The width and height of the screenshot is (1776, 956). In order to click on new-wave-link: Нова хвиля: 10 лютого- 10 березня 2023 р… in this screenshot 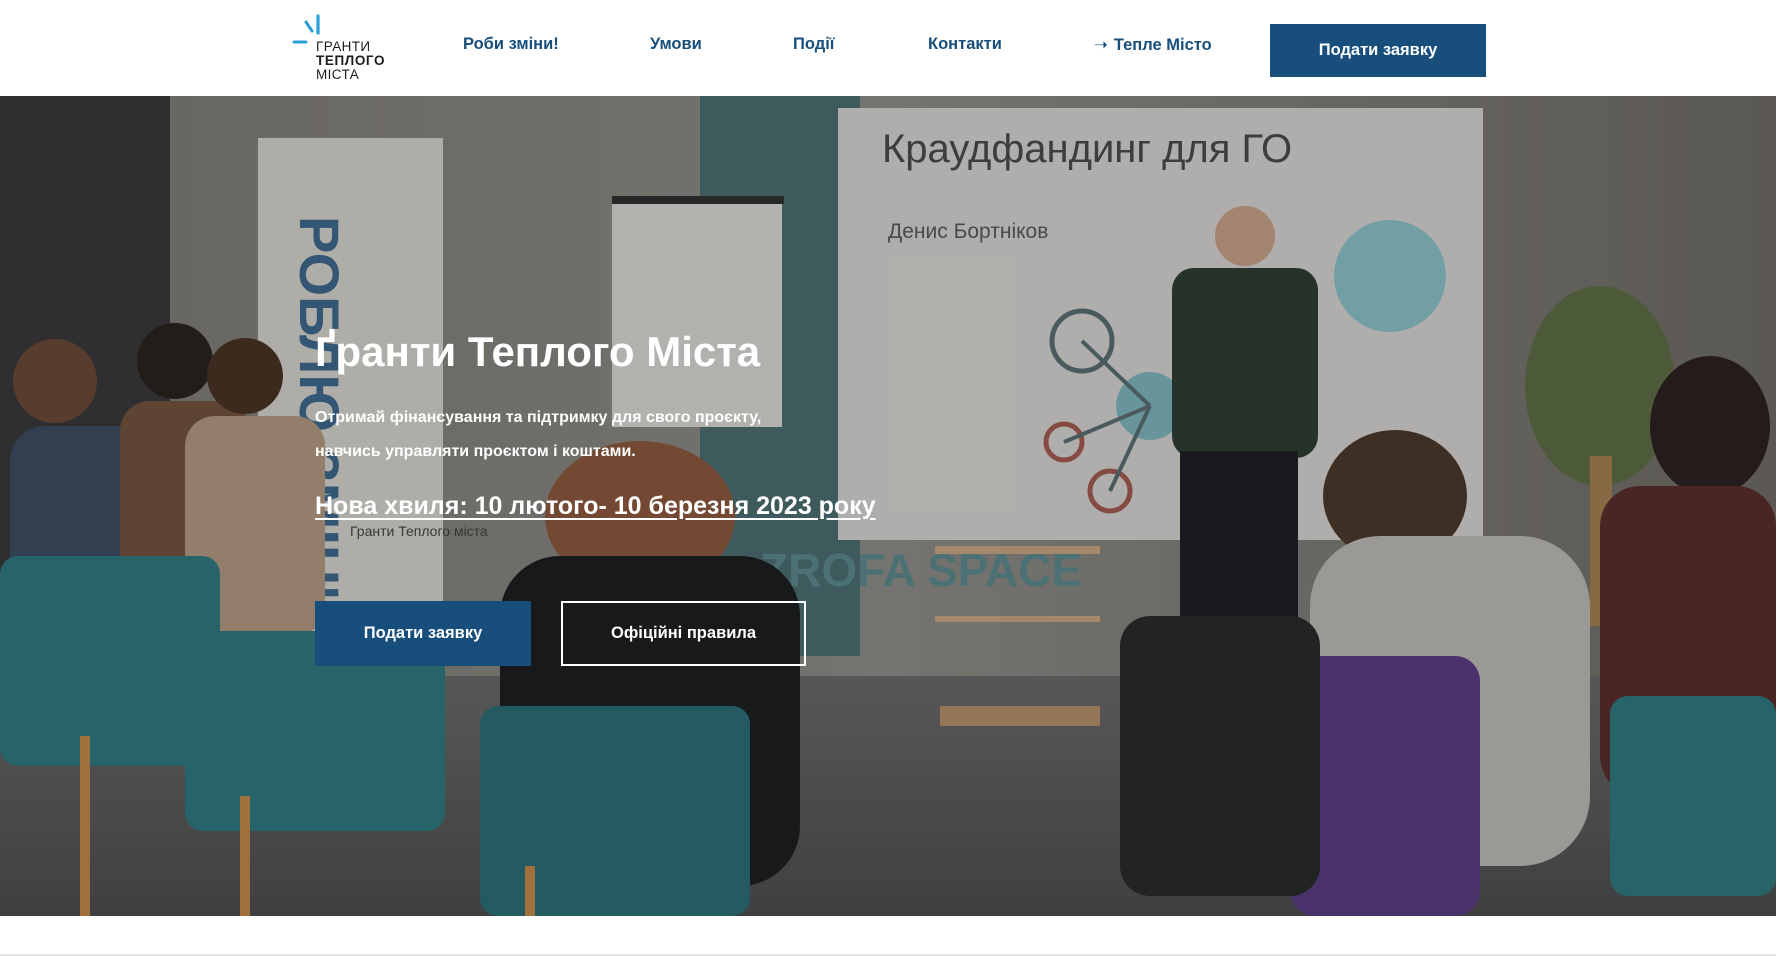, I will do `click(595, 506)`.